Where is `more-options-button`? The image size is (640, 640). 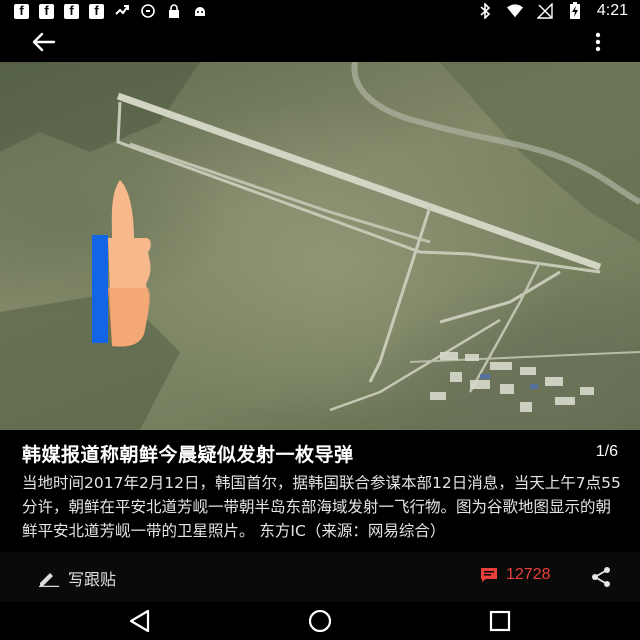 more-options-button is located at coordinates (598, 42).